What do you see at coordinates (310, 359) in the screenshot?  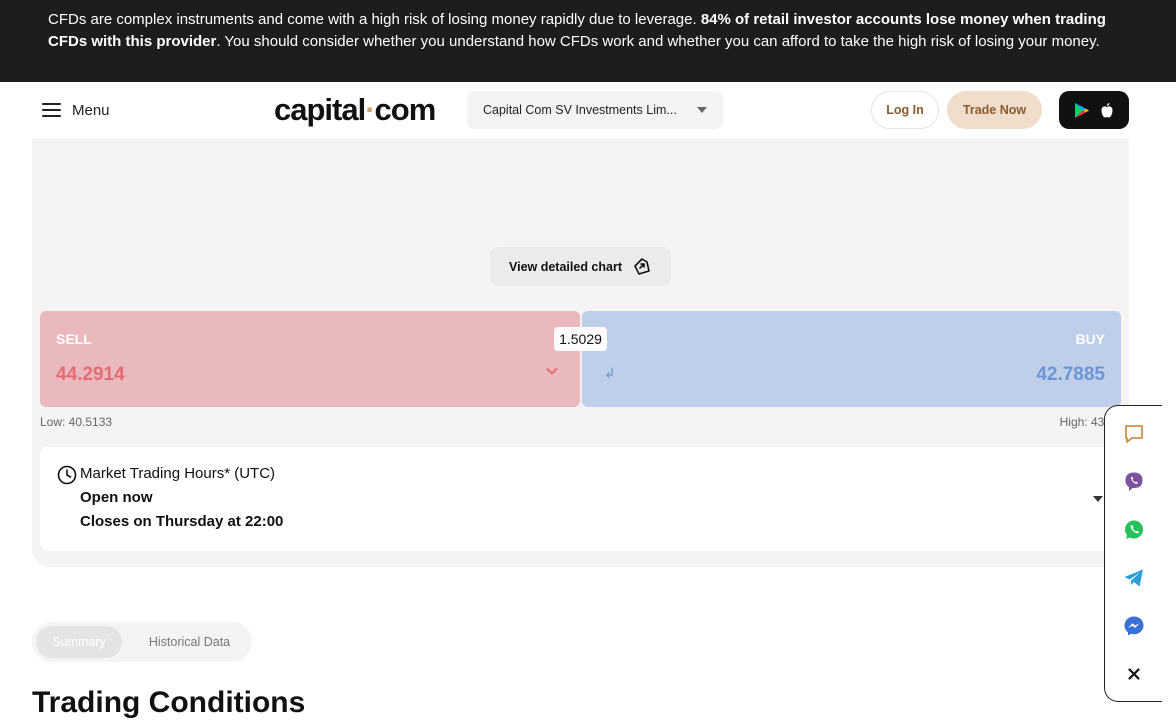 I see `sell-button: SELL 44.2914` at bounding box center [310, 359].